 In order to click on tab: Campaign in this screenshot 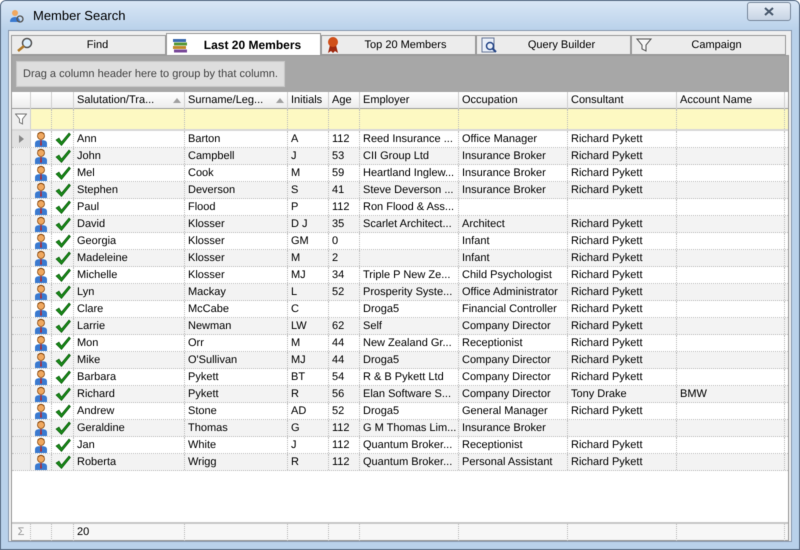, I will do `click(708, 45)`.